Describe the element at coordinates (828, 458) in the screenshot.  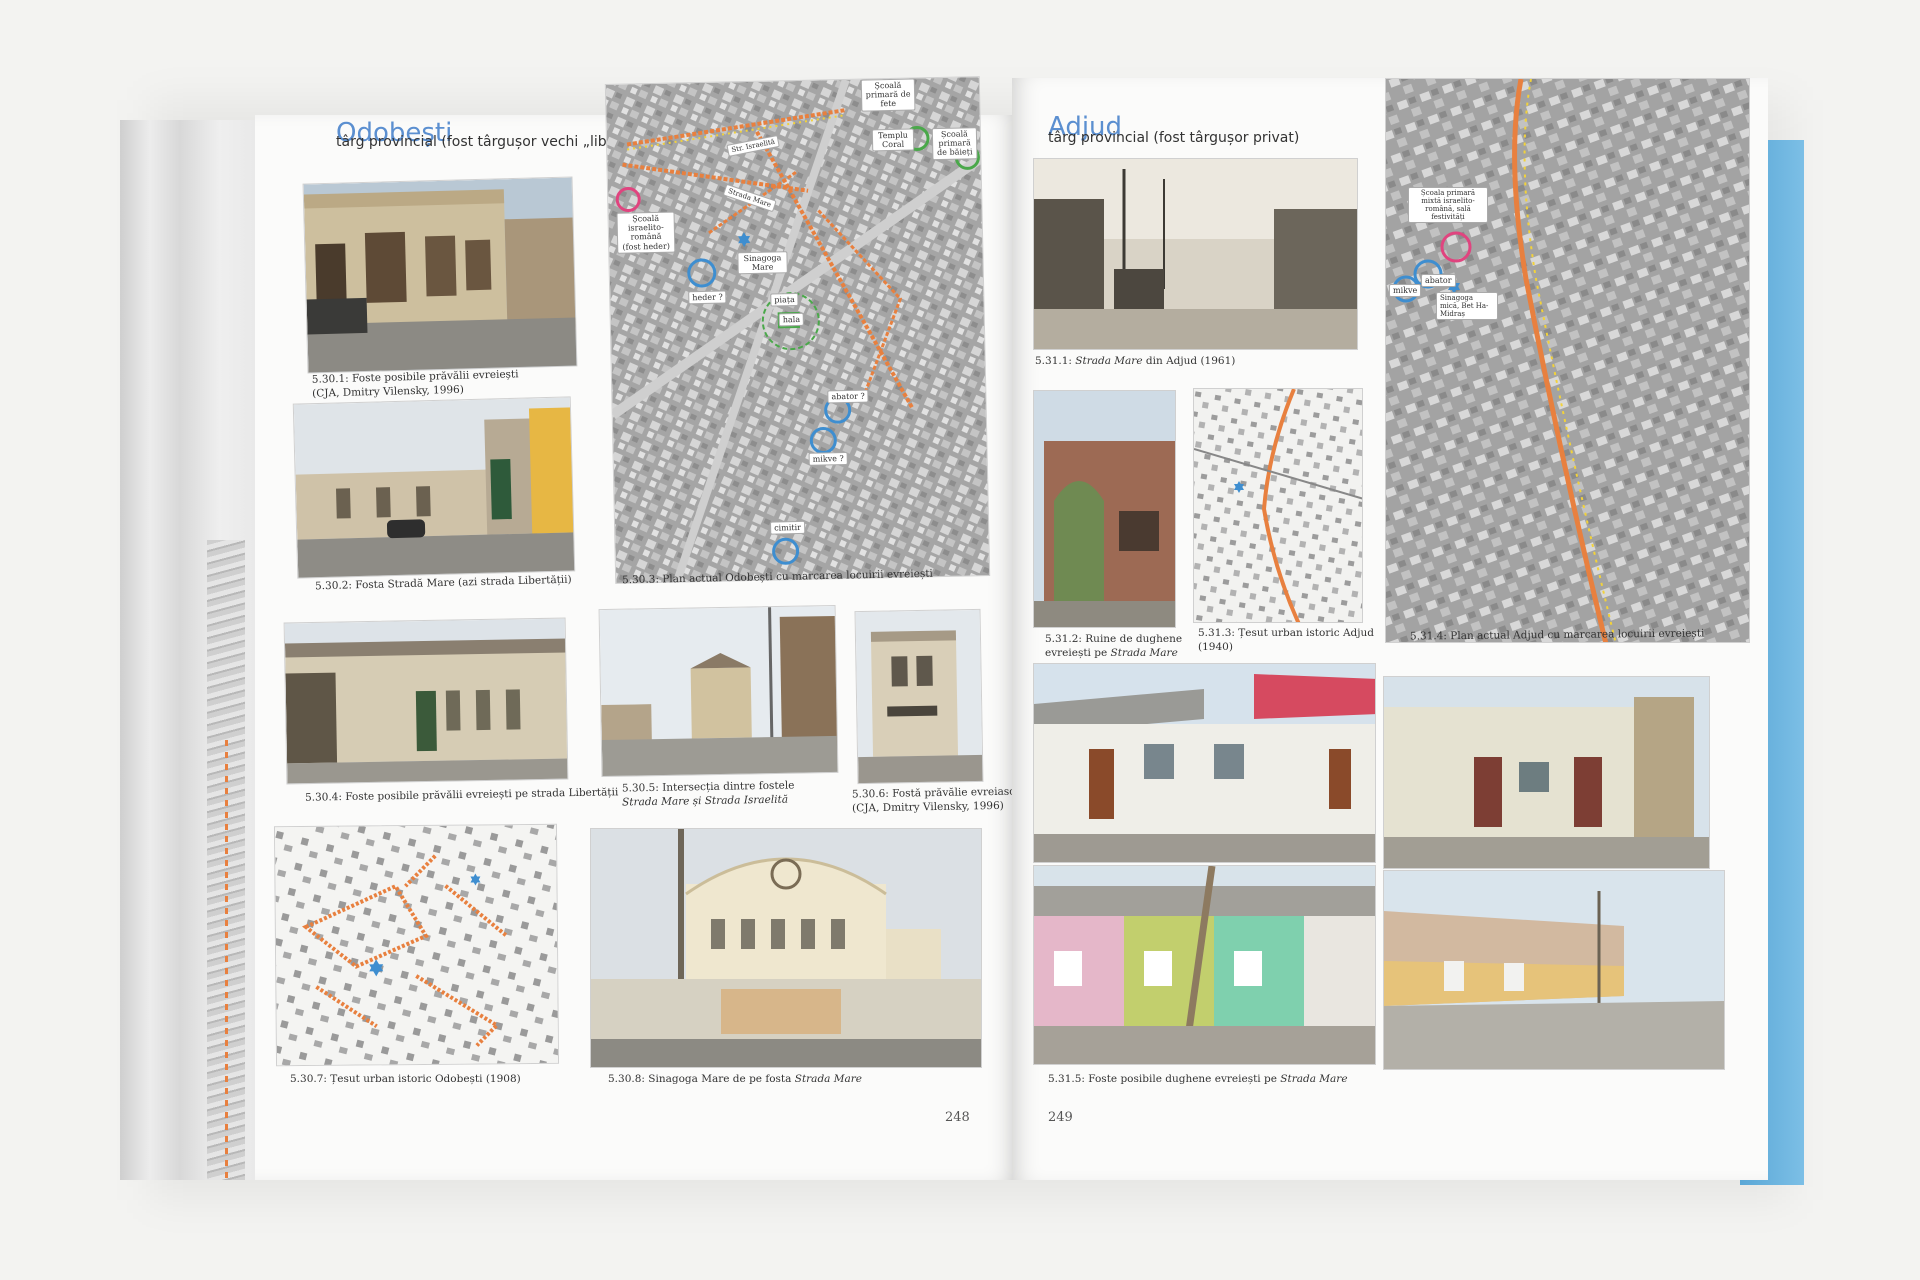
I see `map-label-mikve: mikve ?` at that location.